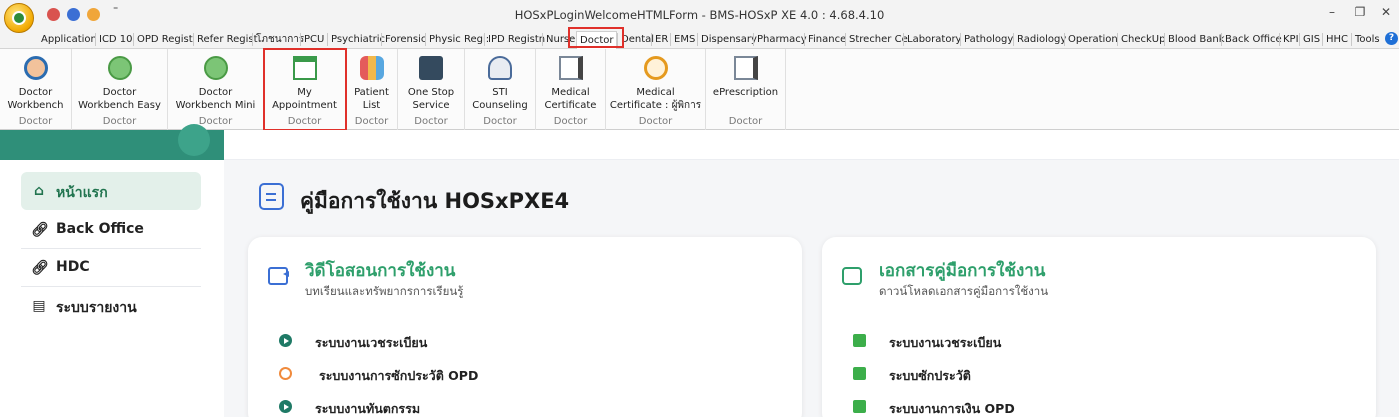 The height and width of the screenshot is (417, 1399). What do you see at coordinates (35, 68) in the screenshot?
I see `doctor-icon` at bounding box center [35, 68].